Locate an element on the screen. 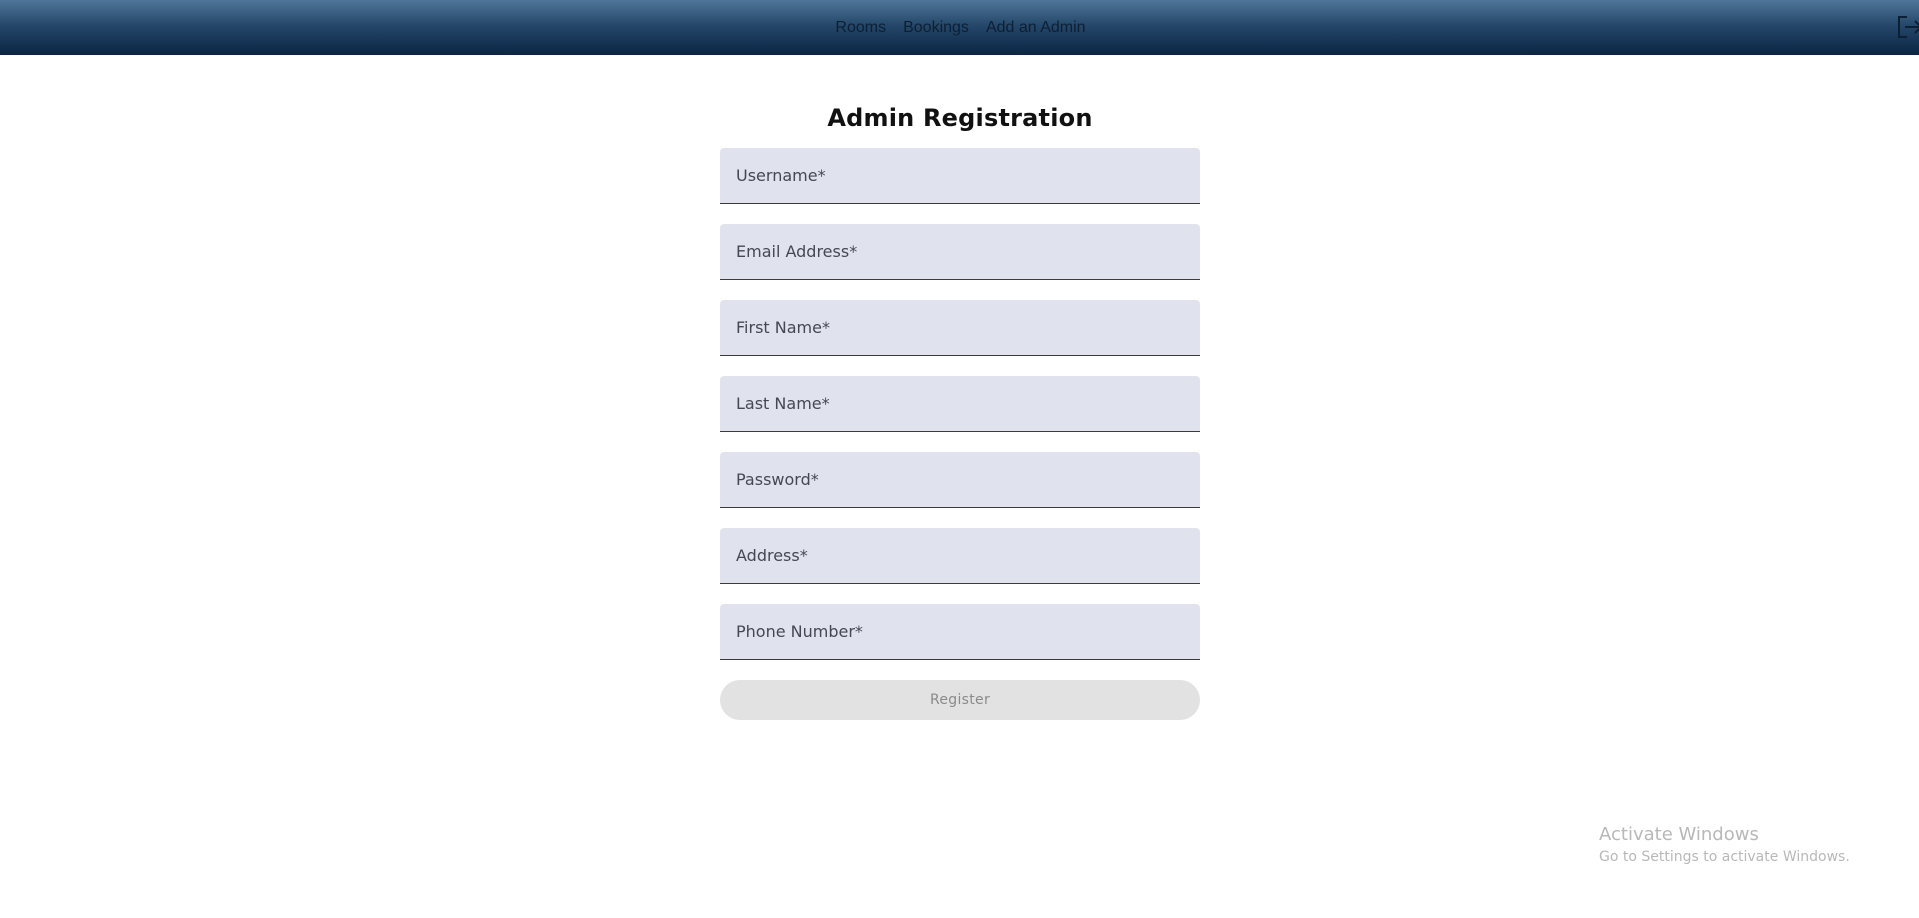  first-name-field-container is located at coordinates (960, 328).